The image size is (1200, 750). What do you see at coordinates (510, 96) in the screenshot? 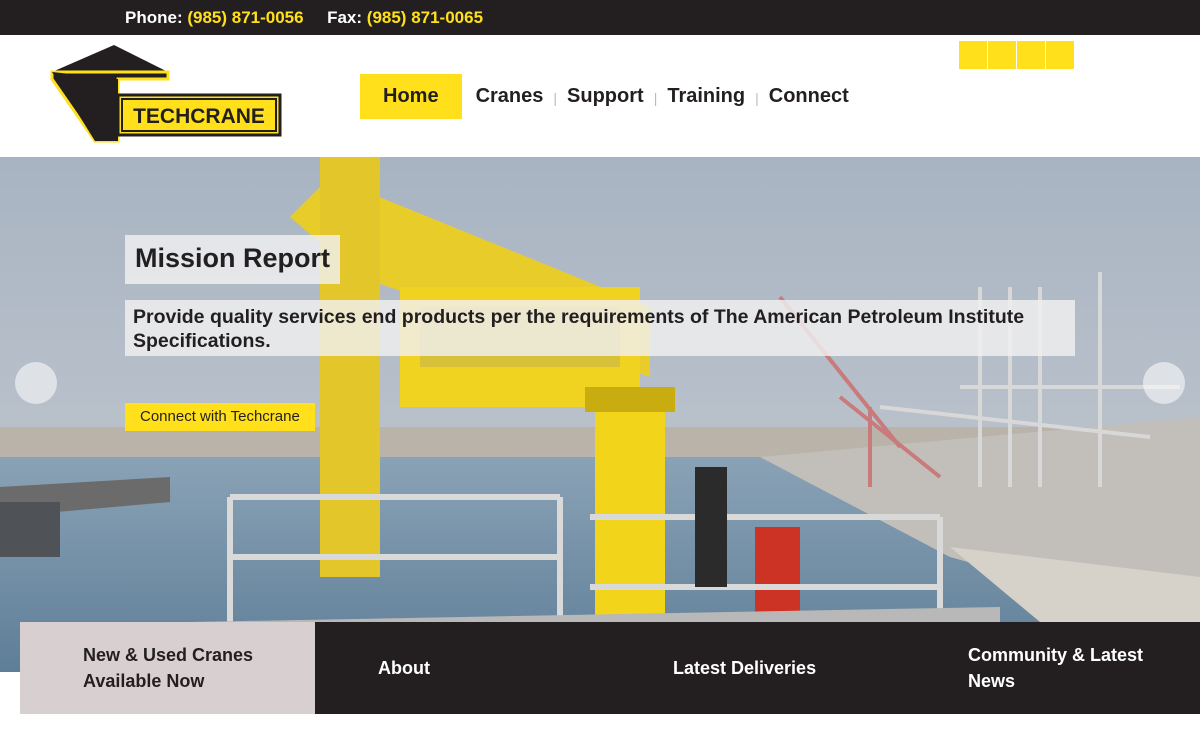
I see `nav-cranes: Cranes` at bounding box center [510, 96].